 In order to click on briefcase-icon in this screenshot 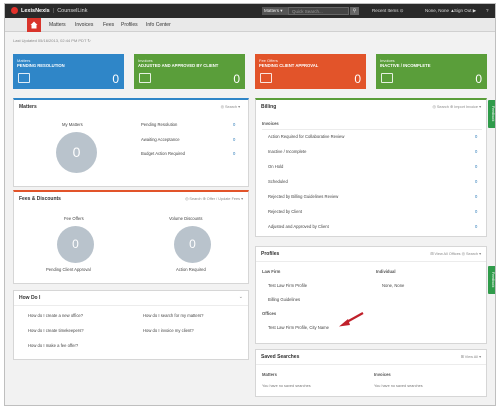, I will do `click(24, 78)`.